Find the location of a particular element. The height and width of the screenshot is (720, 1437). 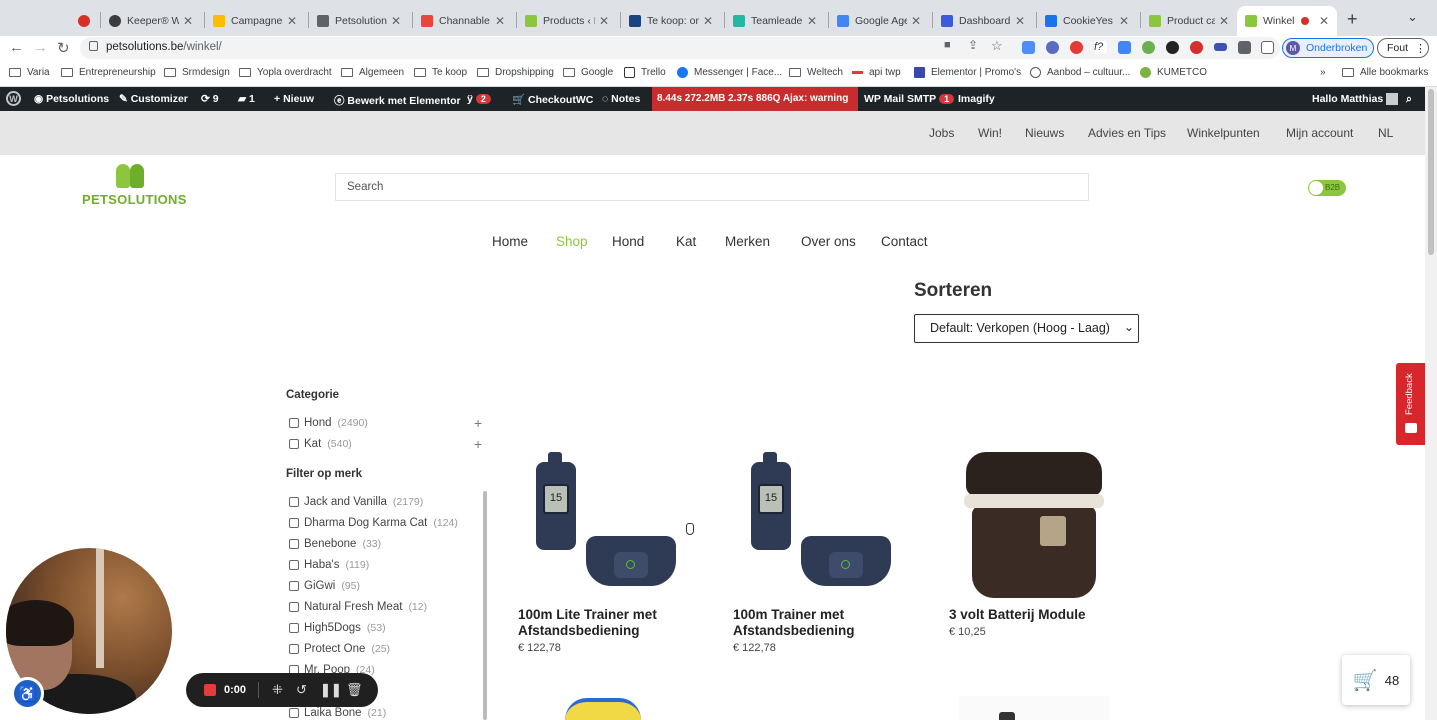

menu-contact: Contact is located at coordinates (904, 241).